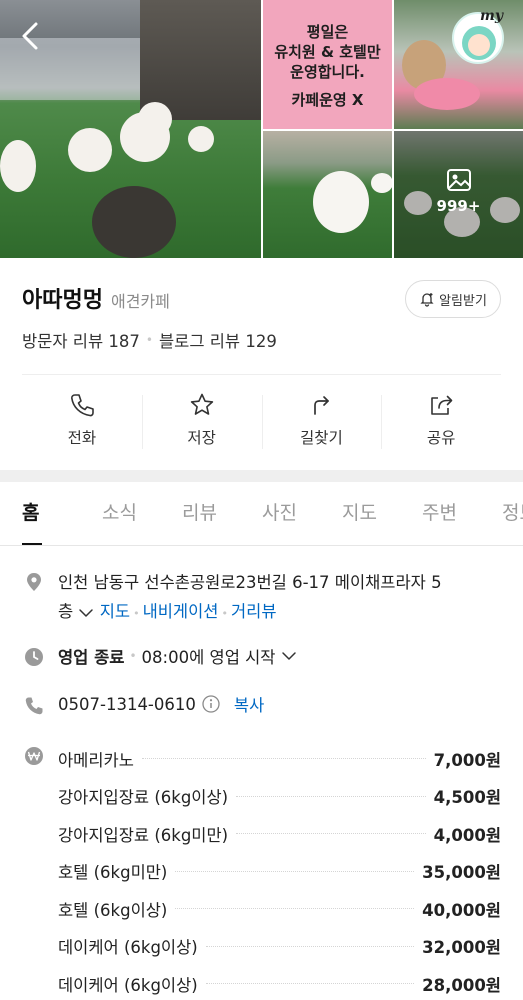 Image resolution: width=523 pixels, height=1000 pixels. Describe the element at coordinates (461, 985) in the screenshot. I see `menu-item-price: 28,000원` at that location.